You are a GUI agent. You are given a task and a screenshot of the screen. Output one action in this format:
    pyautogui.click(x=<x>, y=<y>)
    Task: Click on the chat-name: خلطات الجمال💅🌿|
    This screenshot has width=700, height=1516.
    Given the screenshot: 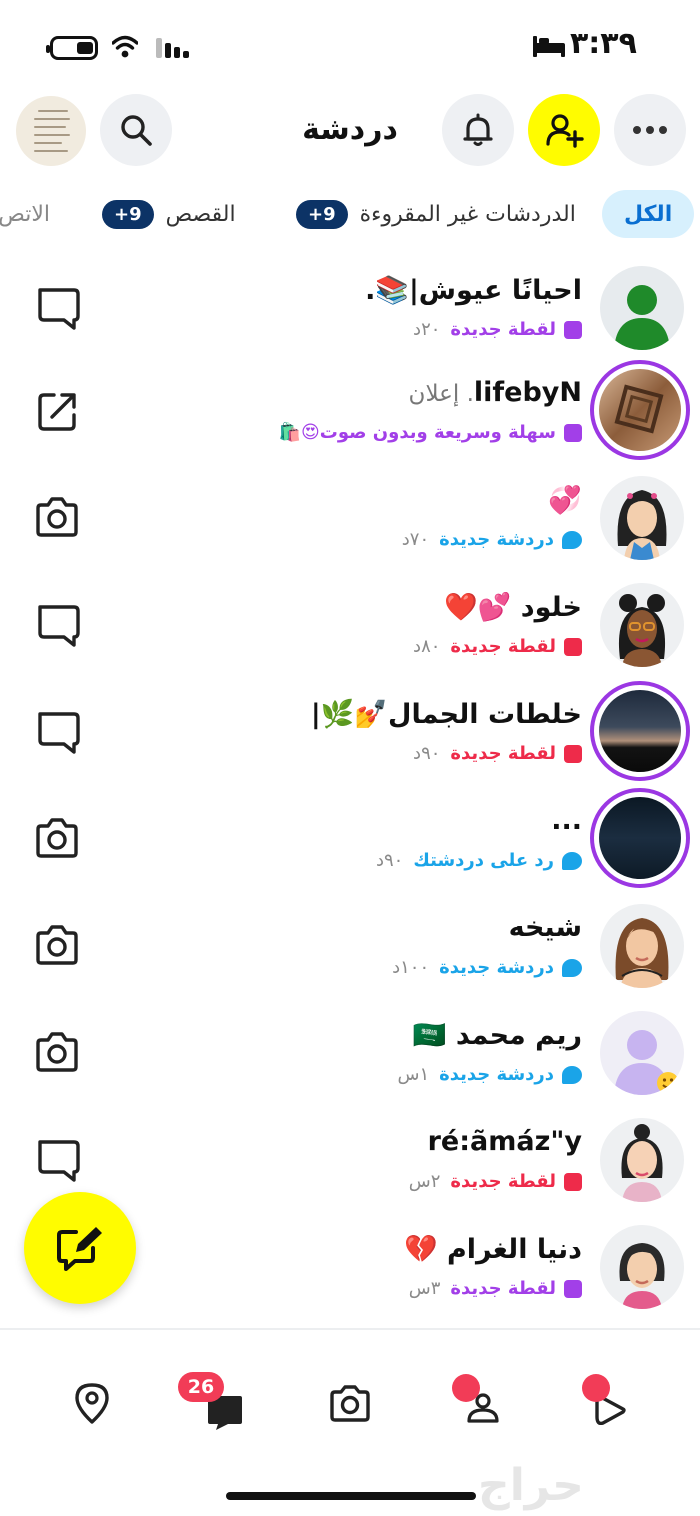 What is the action you would take?
    pyautogui.click(x=446, y=714)
    